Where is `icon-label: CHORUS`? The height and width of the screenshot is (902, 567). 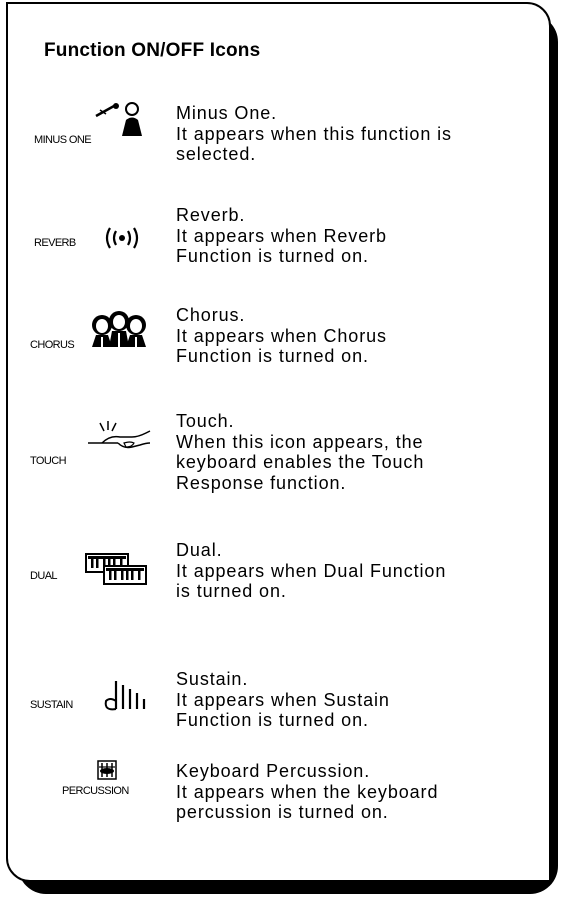
icon-label: CHORUS is located at coordinates (52, 345).